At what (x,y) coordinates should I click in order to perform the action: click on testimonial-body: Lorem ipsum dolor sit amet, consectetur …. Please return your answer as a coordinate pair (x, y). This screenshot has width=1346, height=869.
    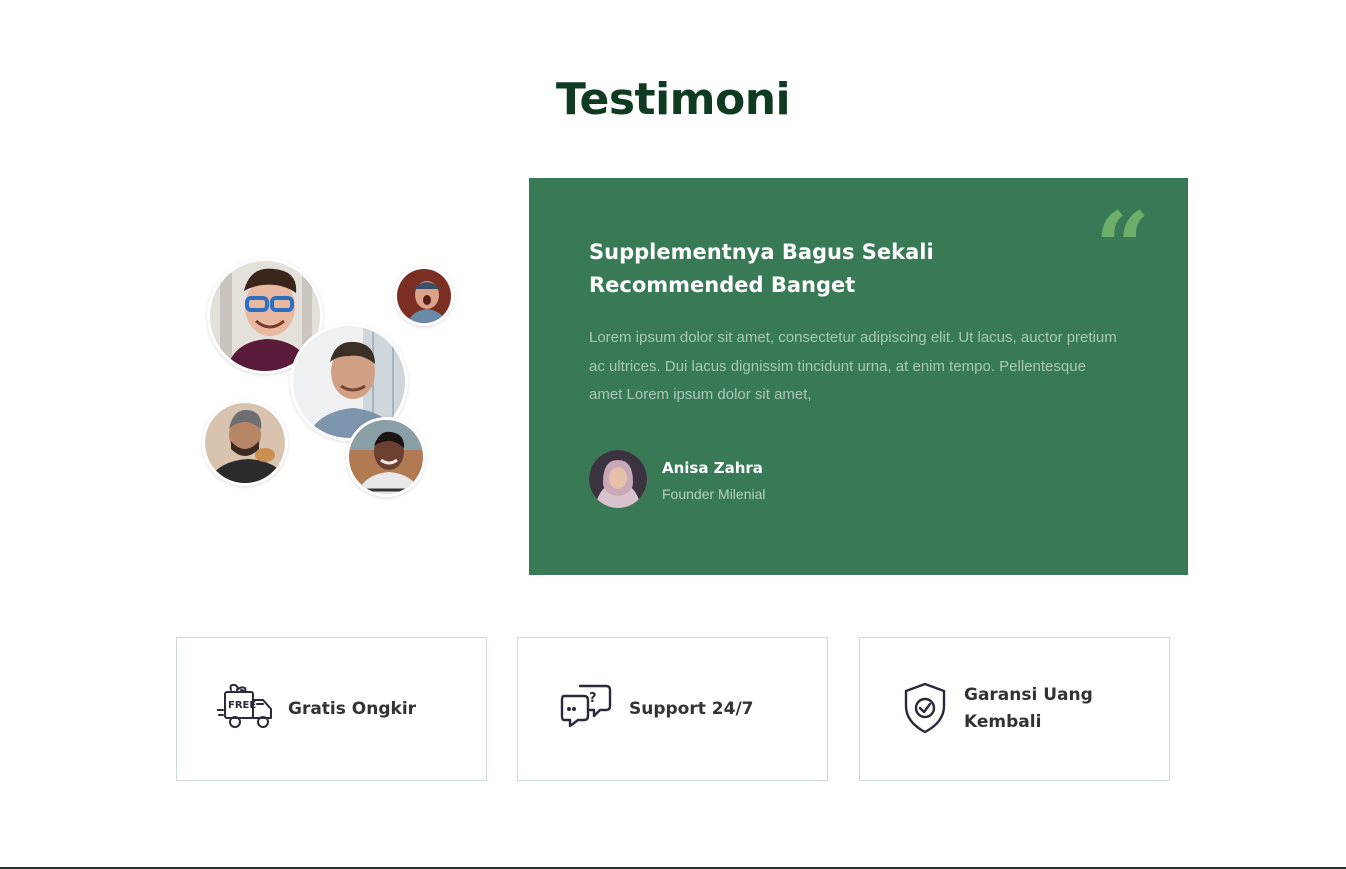
    Looking at the image, I should click on (853, 366).